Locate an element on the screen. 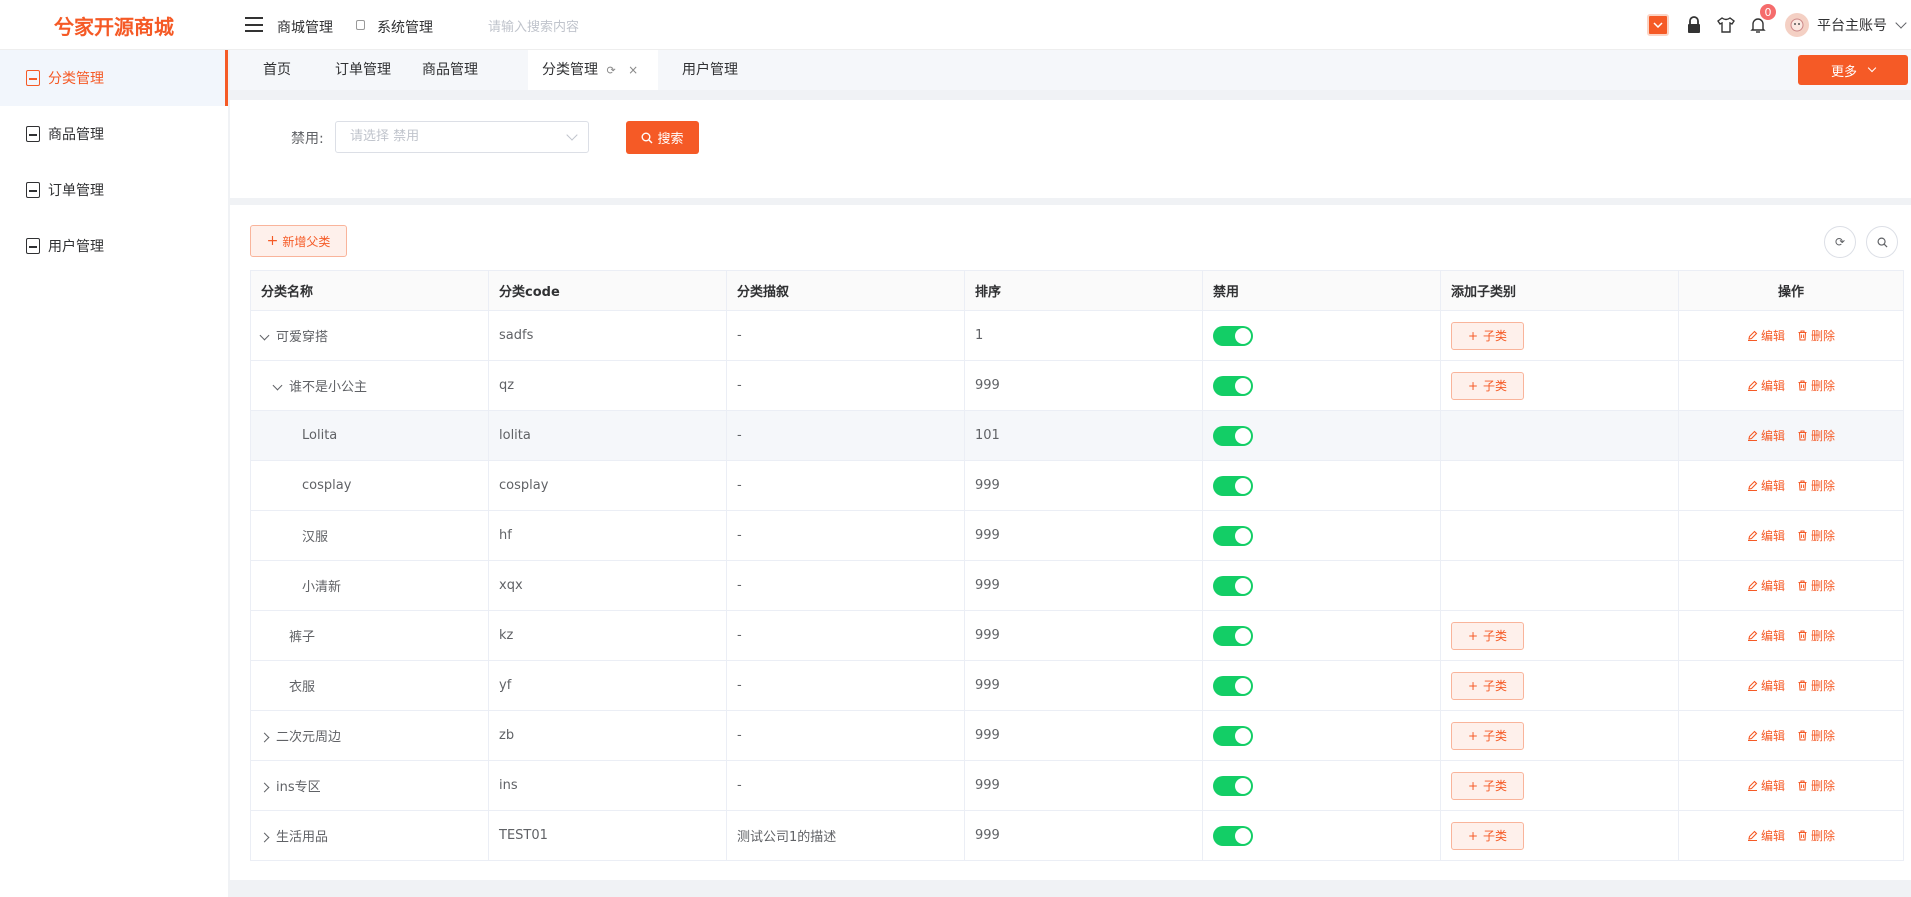 This screenshot has width=1911, height=897. tab-products: 商品管理 is located at coordinates (450, 70).